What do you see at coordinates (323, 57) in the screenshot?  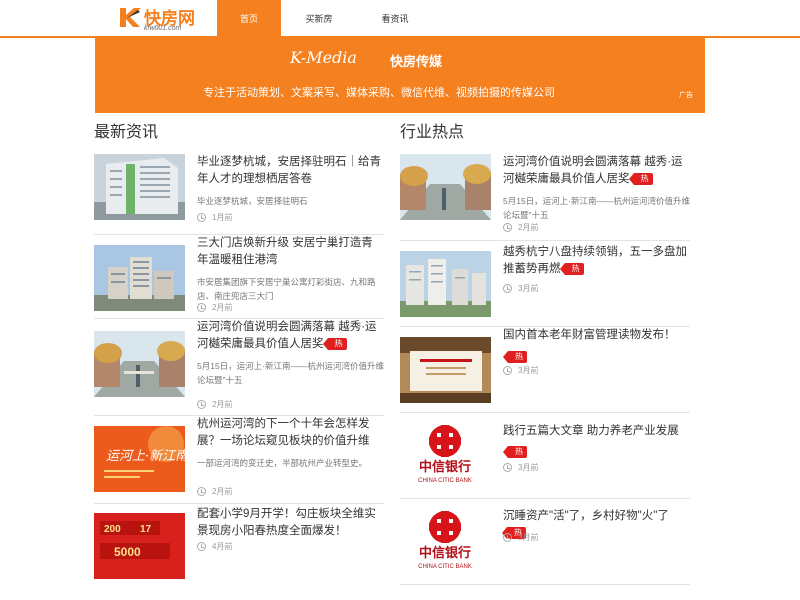 I see `banner-kmedia-logo: K-Media` at bounding box center [323, 57].